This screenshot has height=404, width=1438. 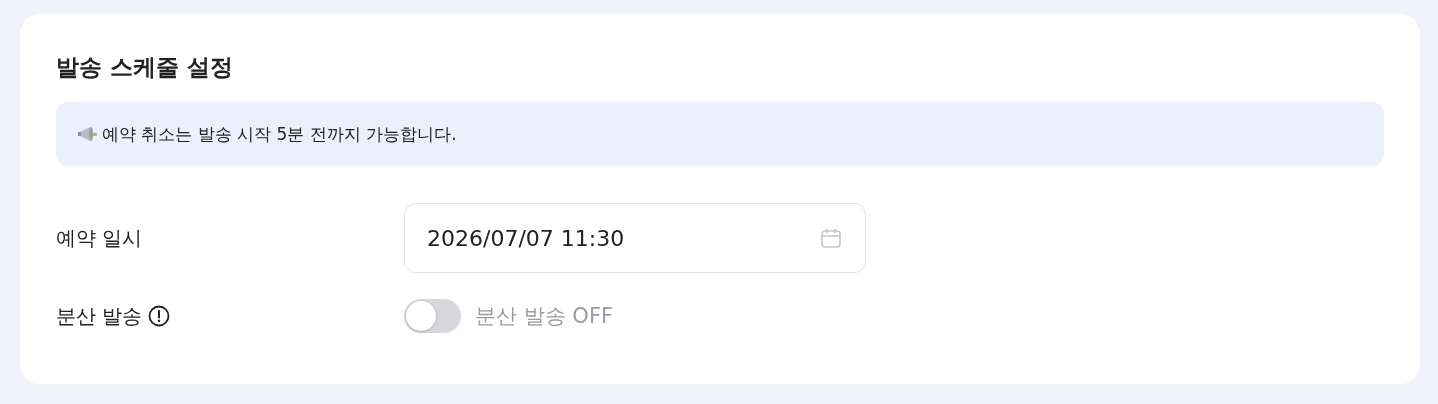 What do you see at coordinates (88, 134) in the screenshot?
I see `megaphone-icon` at bounding box center [88, 134].